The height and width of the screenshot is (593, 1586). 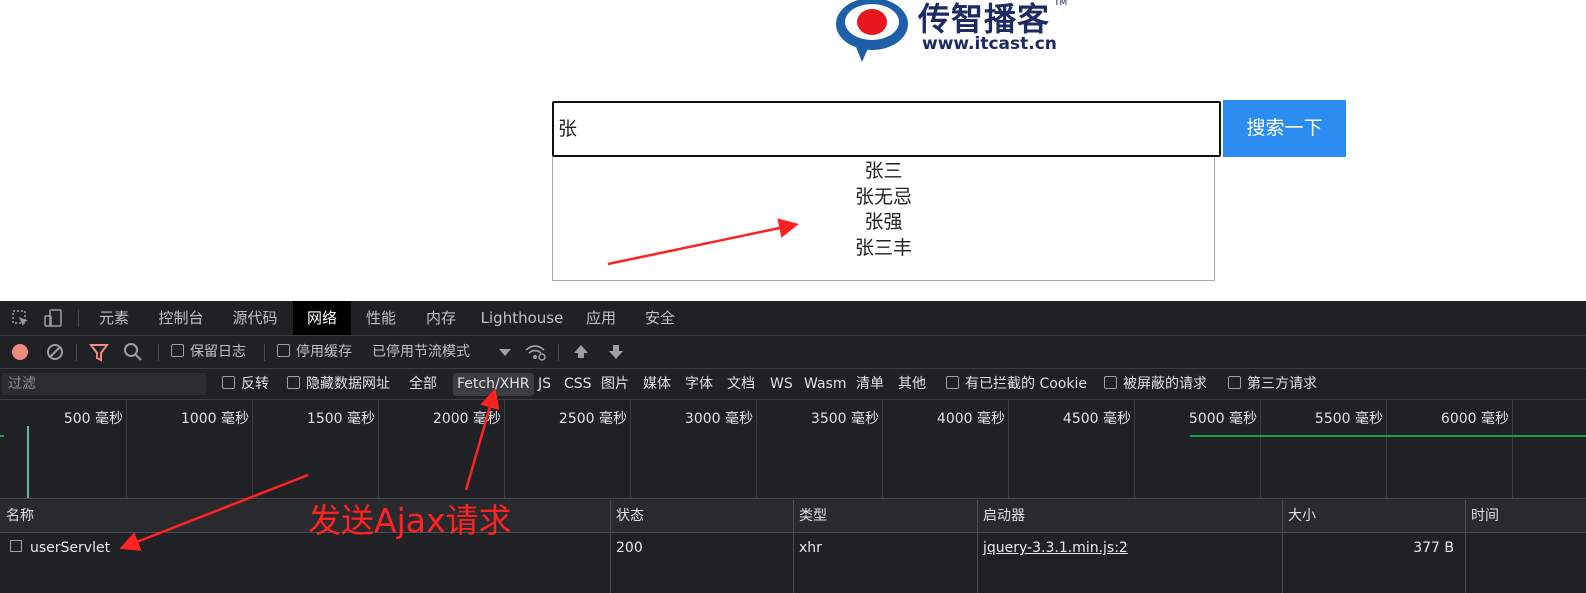 I want to click on request-type-cell: xhr, so click(x=810, y=548).